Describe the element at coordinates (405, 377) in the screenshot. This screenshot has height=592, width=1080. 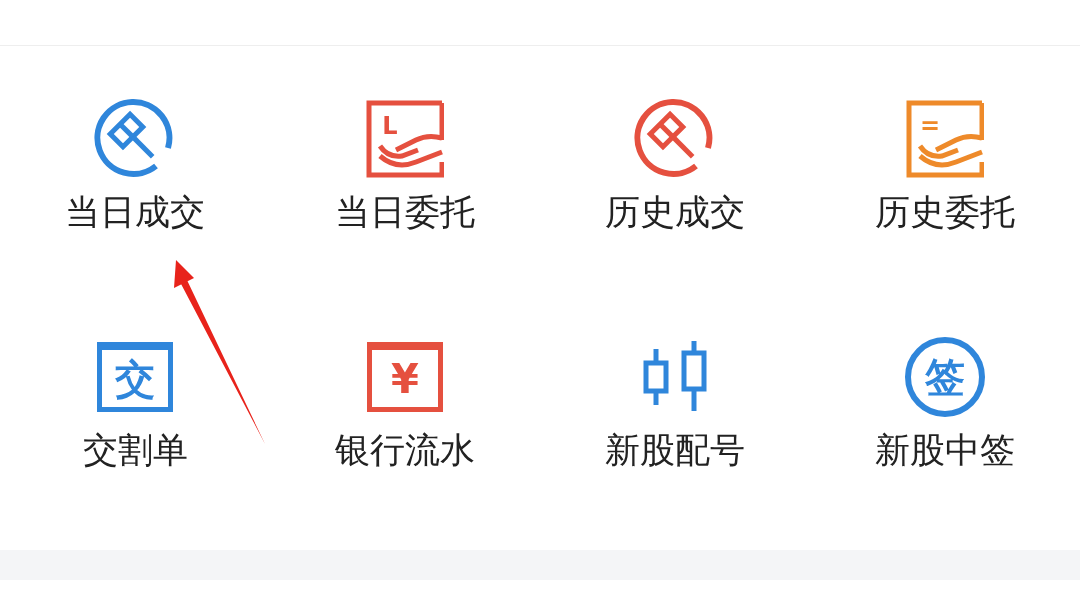
I see `framed-glyph-icon: ¥` at that location.